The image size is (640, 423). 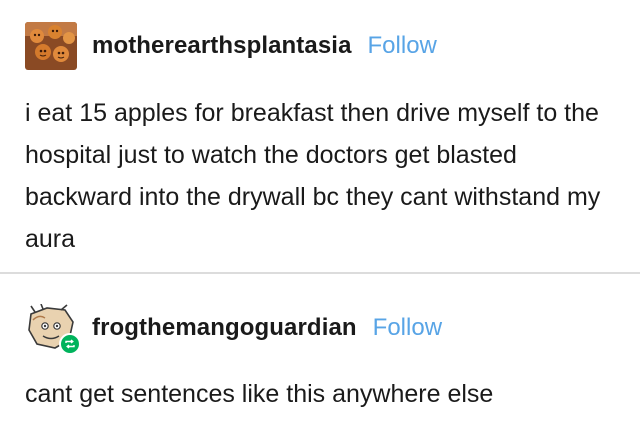 I want to click on username: motherearthsplantasia, so click(x=222, y=46).